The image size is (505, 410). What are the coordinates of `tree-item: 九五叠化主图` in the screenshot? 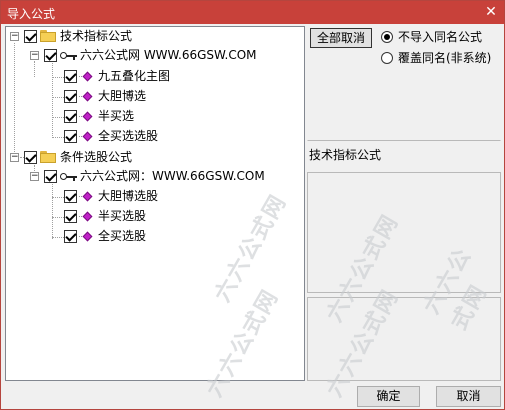 It's located at (151, 76).